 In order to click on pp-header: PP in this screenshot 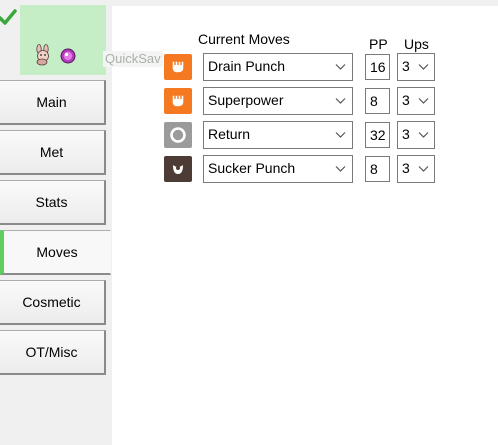, I will do `click(378, 44)`.